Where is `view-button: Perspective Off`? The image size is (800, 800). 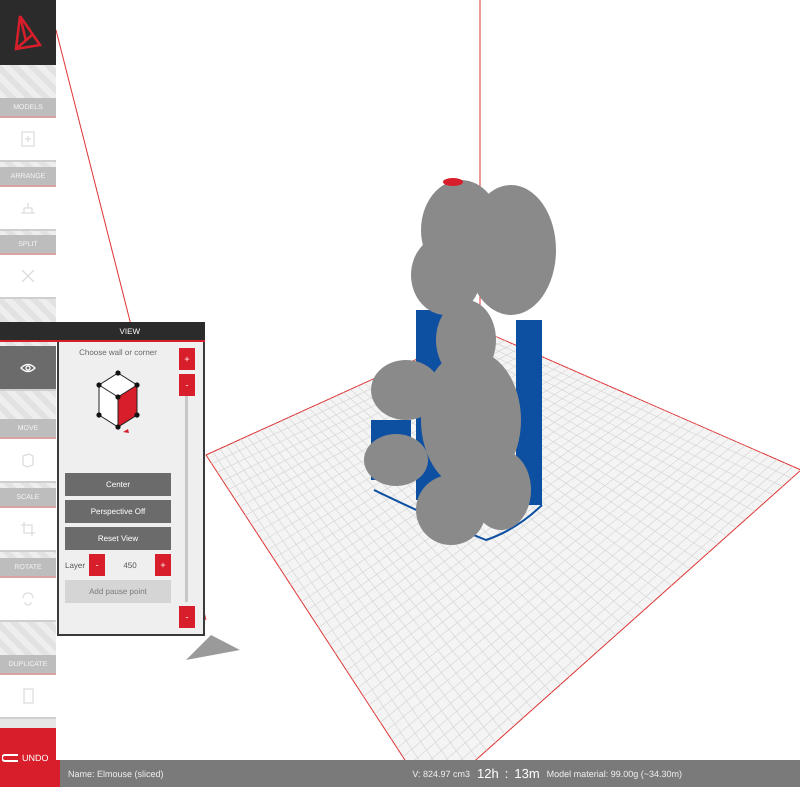
view-button: Perspective Off is located at coordinates (118, 511).